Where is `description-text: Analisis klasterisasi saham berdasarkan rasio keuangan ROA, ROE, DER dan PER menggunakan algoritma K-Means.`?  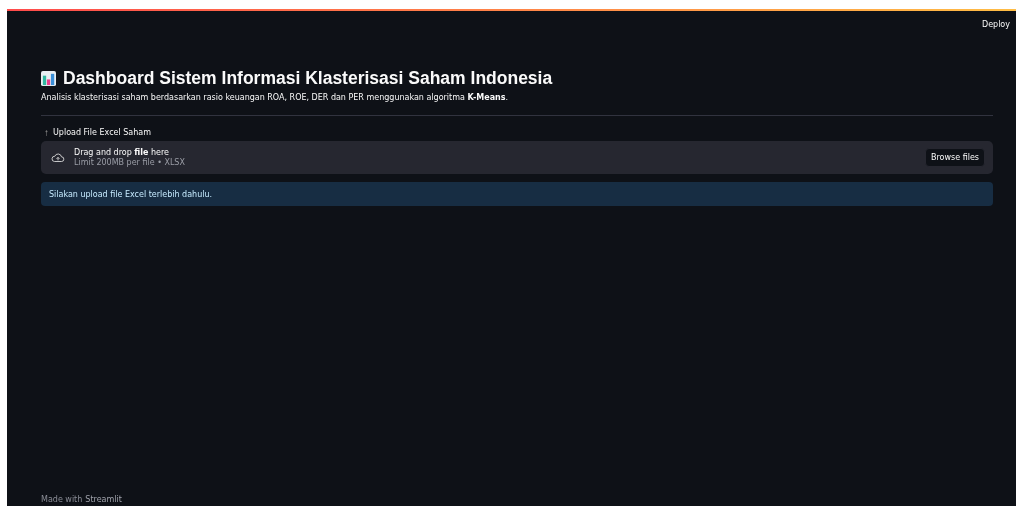
description-text: Analisis klasterisasi saham berdasarkan rasio keuangan ROA, ROE, DER dan PER menggunakan algoritma K-Means. is located at coordinates (275, 98).